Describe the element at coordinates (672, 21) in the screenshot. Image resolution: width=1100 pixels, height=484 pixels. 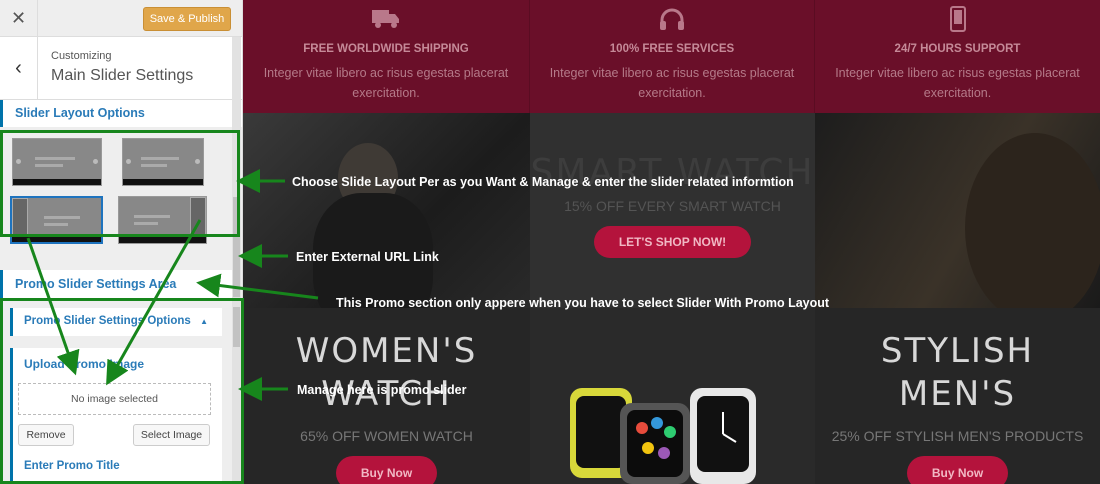
I see `headphones-icon` at that location.